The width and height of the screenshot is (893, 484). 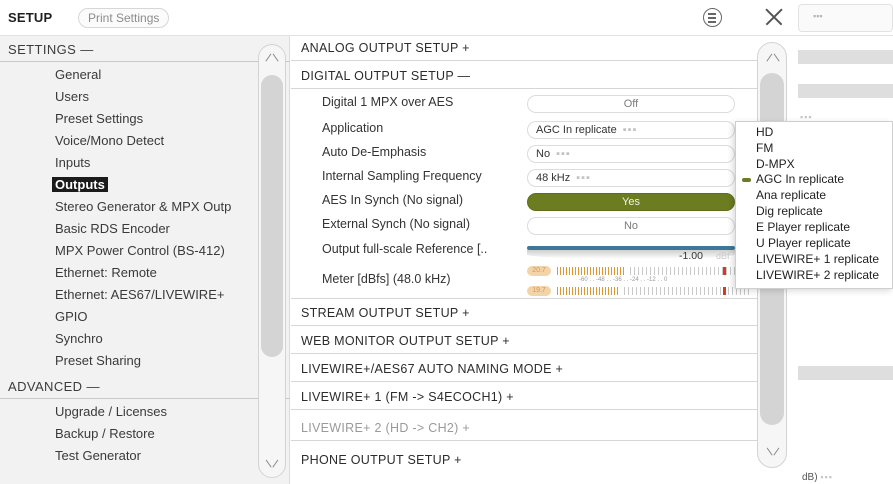 I want to click on dropdown-option-ana-replicate: Ana replicate, so click(x=791, y=195).